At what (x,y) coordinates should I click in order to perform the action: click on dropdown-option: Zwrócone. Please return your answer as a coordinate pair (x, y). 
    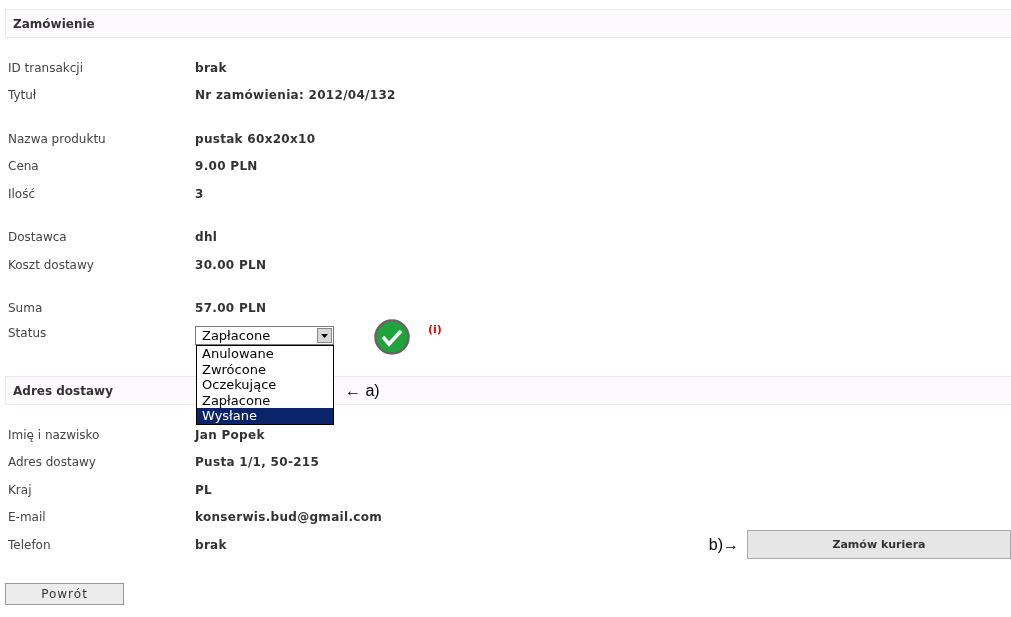
    Looking at the image, I should click on (265, 369).